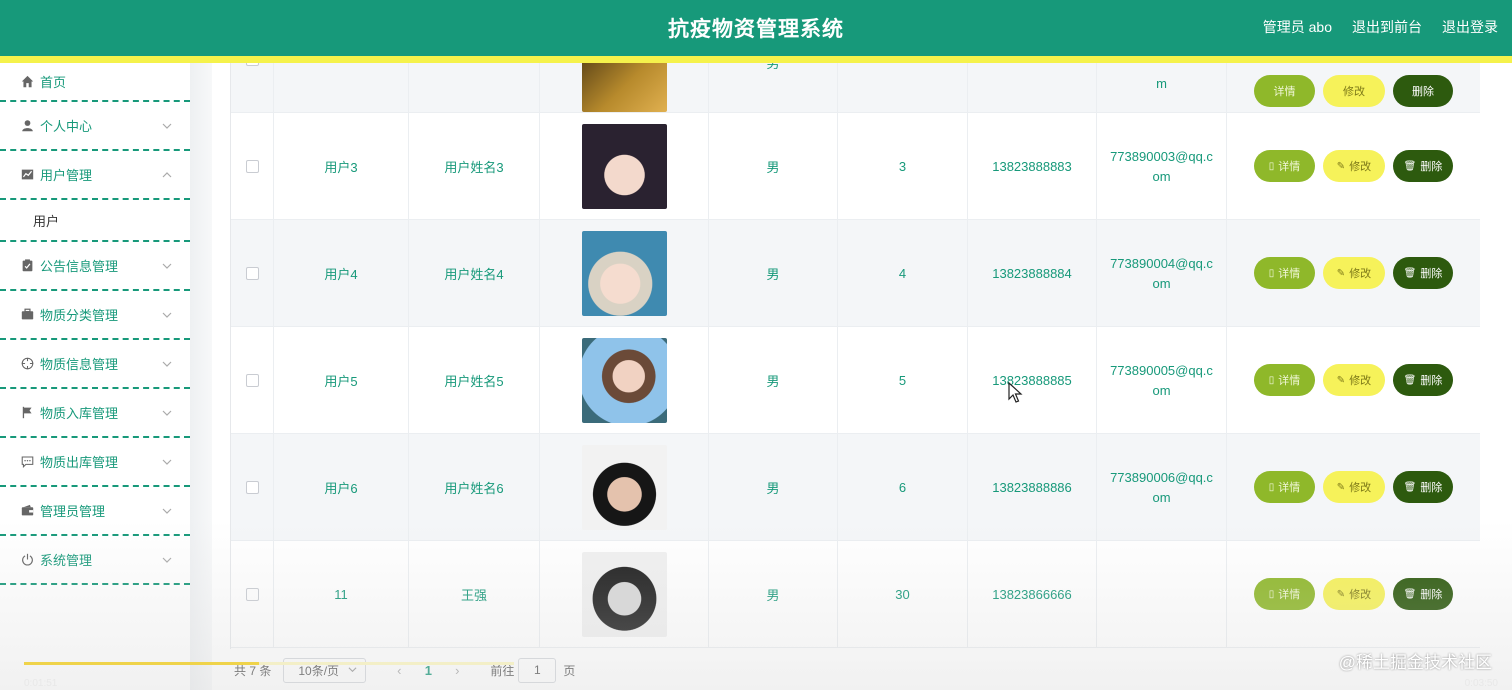 The height and width of the screenshot is (690, 1512). What do you see at coordinates (41, 683) in the screenshot?
I see `video-current-time: 0:01:51` at bounding box center [41, 683].